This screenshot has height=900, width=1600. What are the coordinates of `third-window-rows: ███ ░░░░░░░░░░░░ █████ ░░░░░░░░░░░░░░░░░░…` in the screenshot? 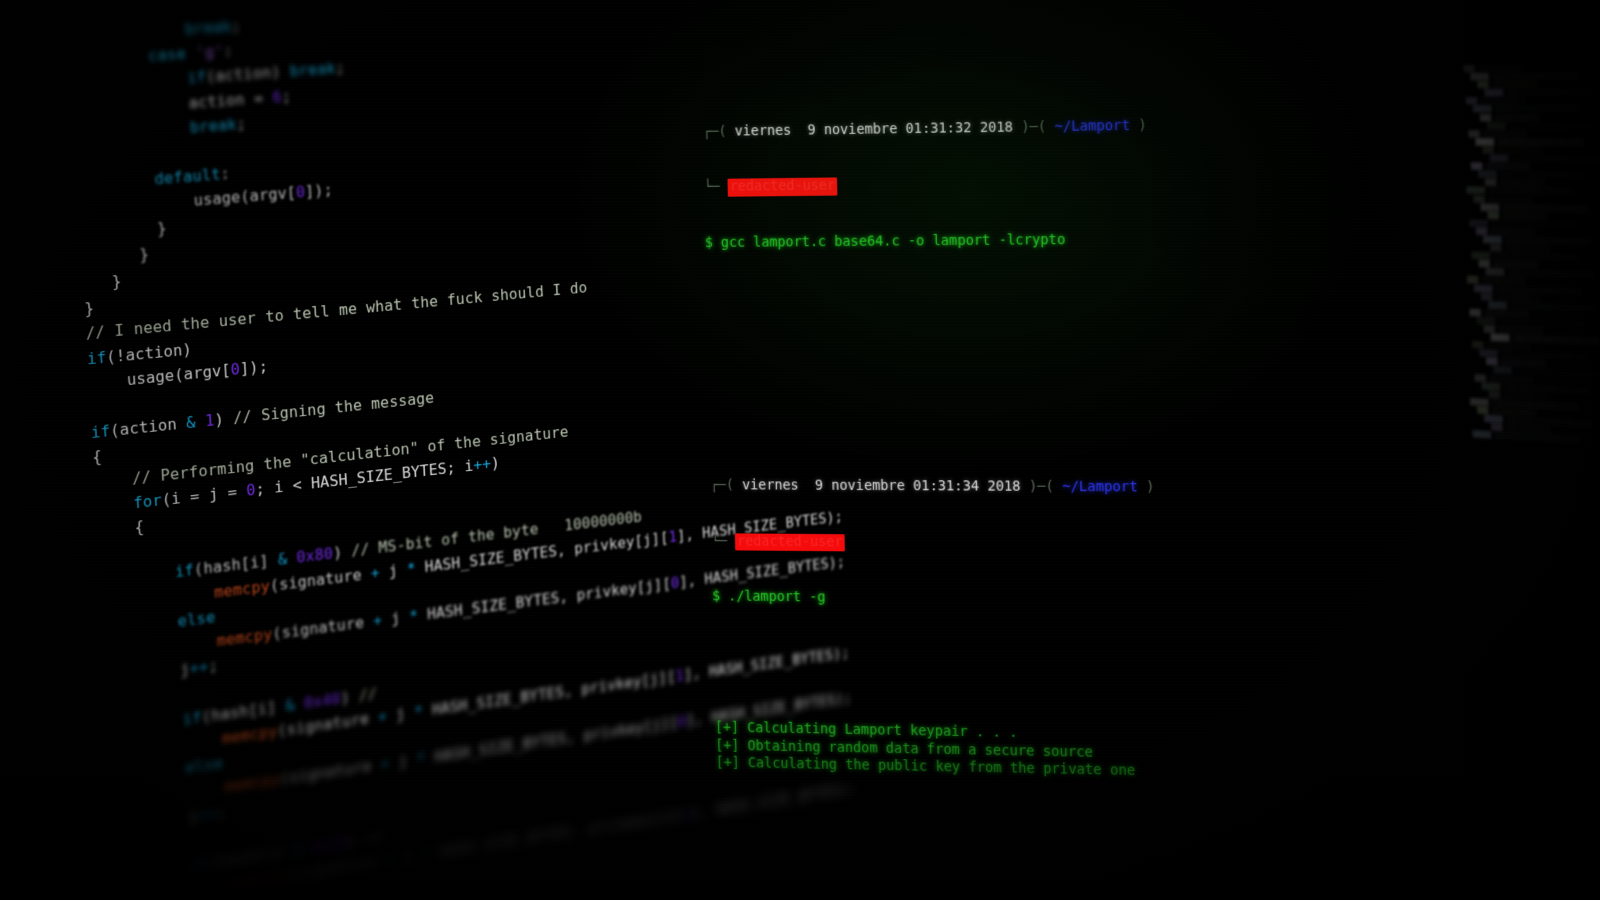 It's located at (1528, 256).